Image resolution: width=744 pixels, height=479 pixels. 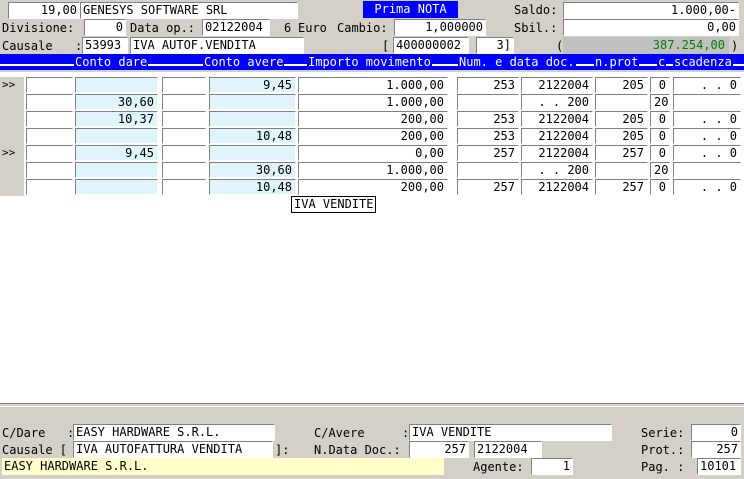 I want to click on amount-field: 19,00, so click(x=44, y=10).